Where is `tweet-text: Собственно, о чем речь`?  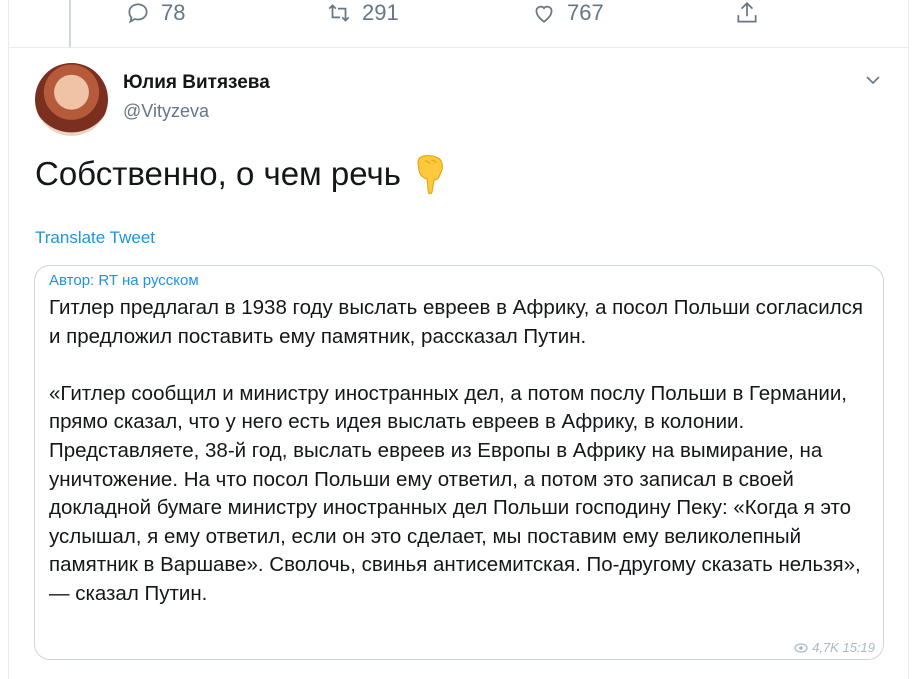 tweet-text: Собственно, о чем речь is located at coordinates (218, 173).